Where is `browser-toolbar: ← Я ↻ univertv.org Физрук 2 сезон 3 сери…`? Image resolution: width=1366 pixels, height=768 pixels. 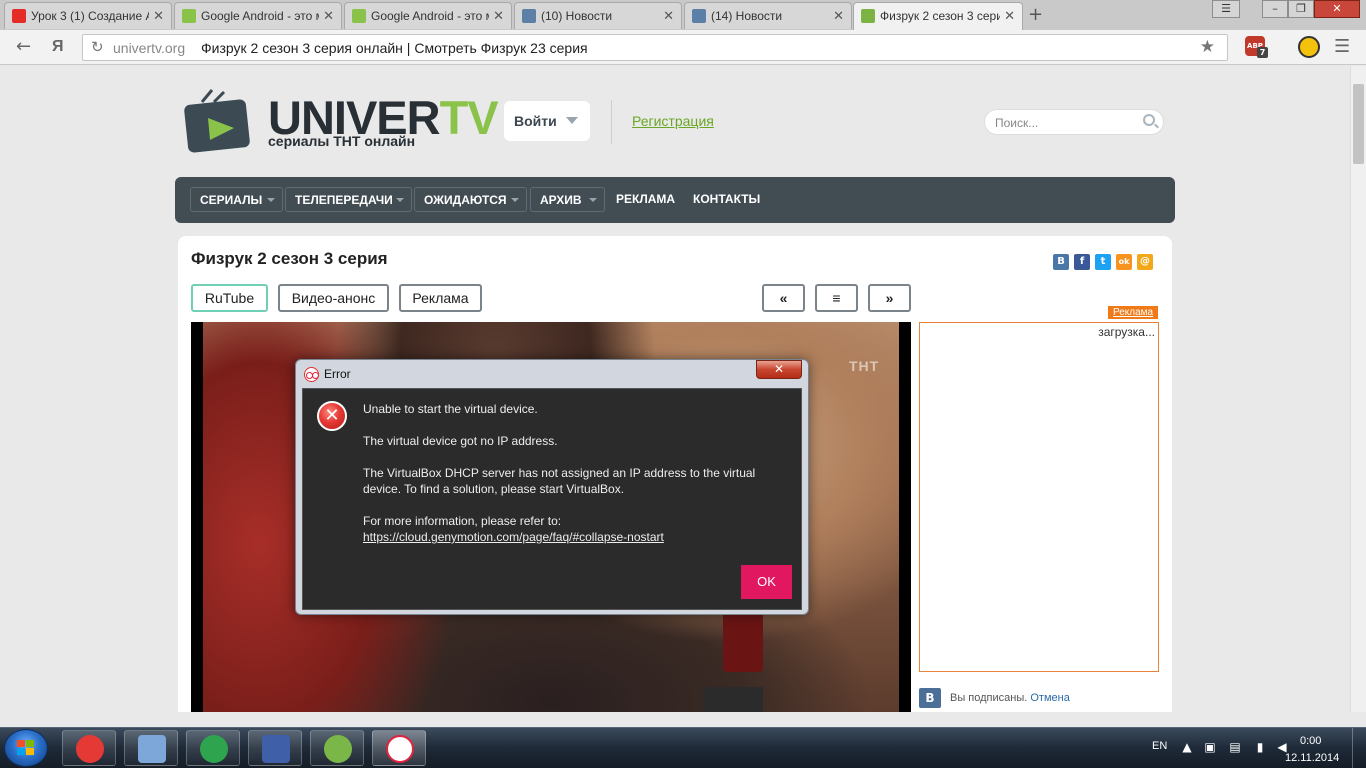
browser-toolbar: ← Я ↻ univertv.org Физрук 2 сезон 3 сери… is located at coordinates (683, 47).